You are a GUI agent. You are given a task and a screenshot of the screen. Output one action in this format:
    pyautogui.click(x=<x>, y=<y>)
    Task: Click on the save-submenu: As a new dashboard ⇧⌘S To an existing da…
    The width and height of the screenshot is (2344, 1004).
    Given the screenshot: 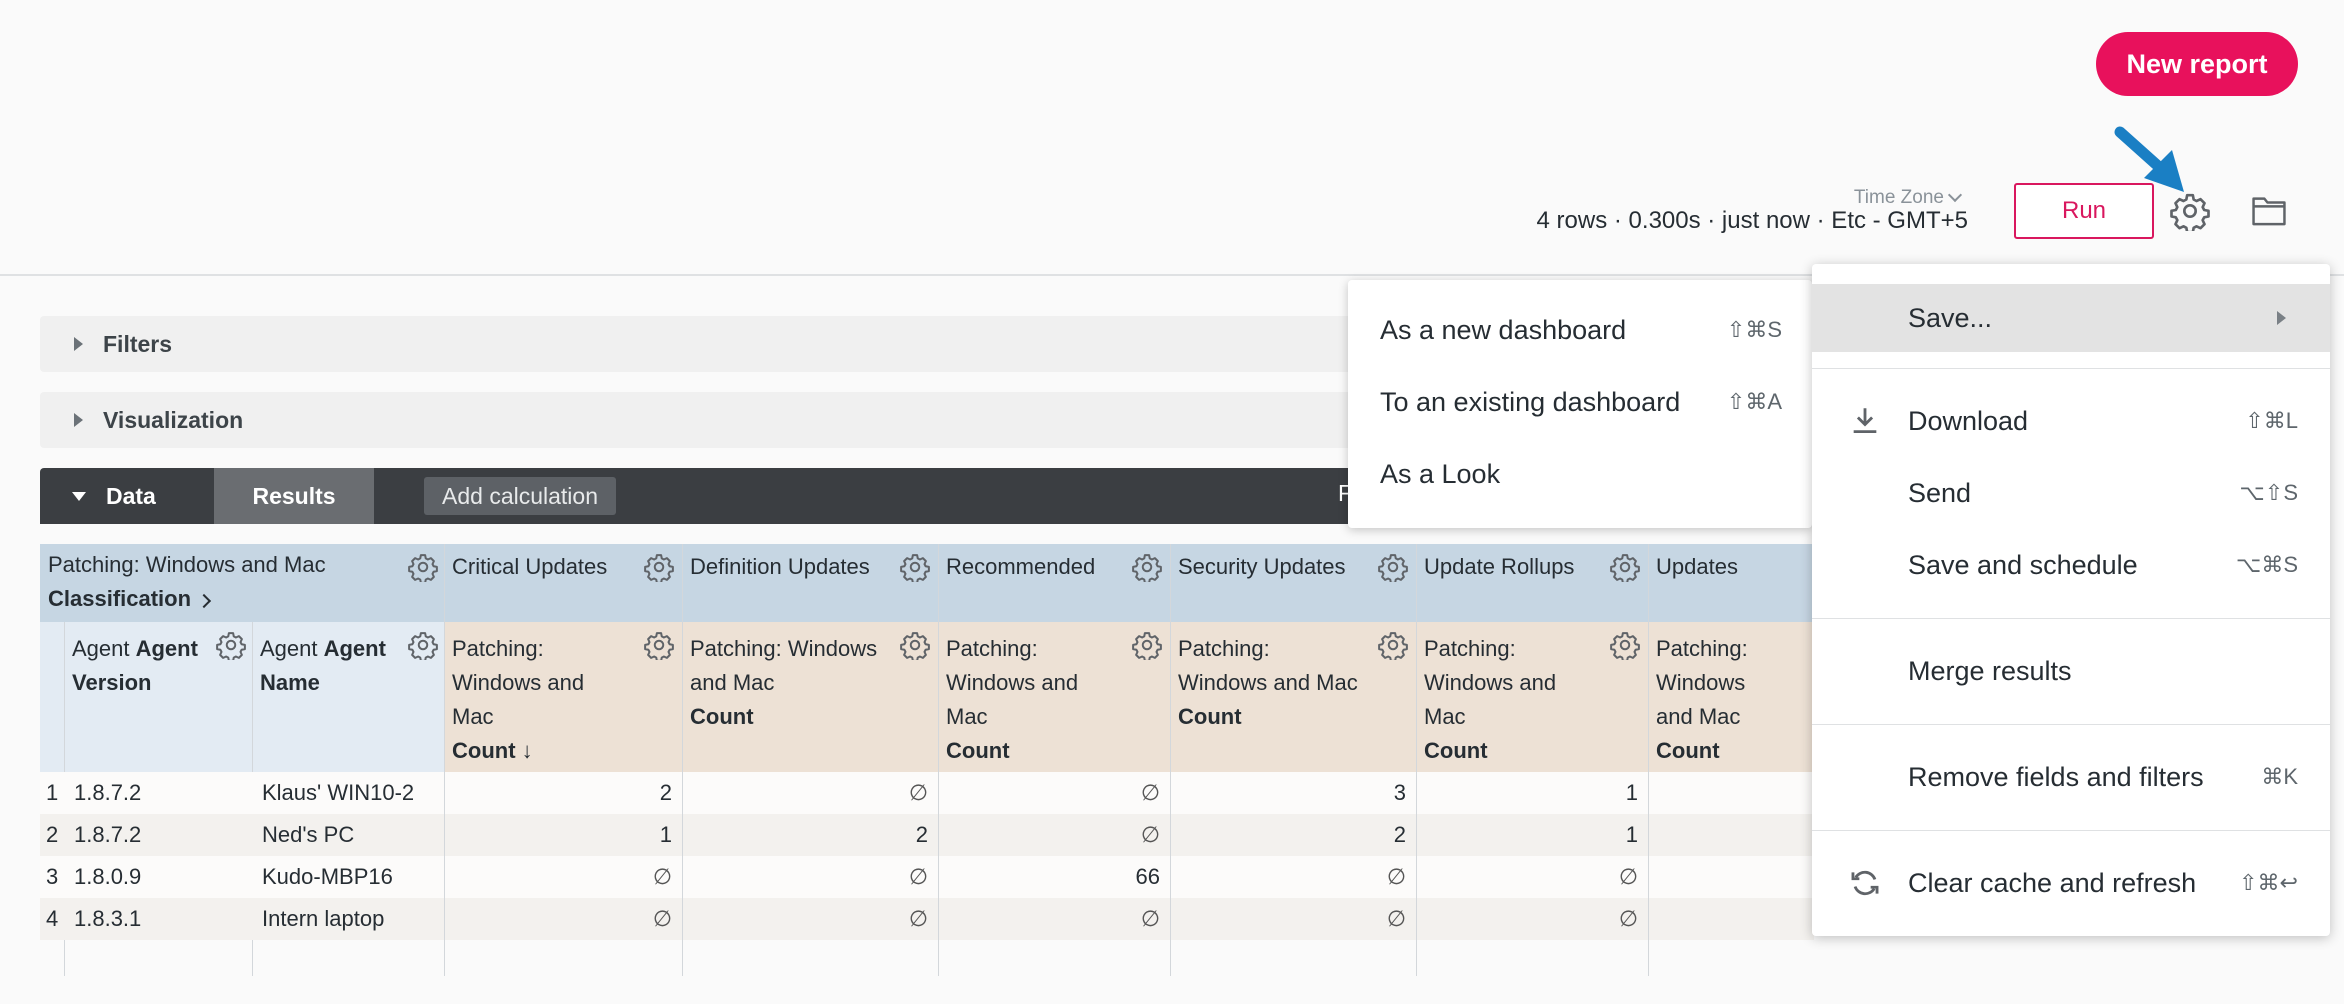 What is the action you would take?
    pyautogui.click(x=1580, y=404)
    